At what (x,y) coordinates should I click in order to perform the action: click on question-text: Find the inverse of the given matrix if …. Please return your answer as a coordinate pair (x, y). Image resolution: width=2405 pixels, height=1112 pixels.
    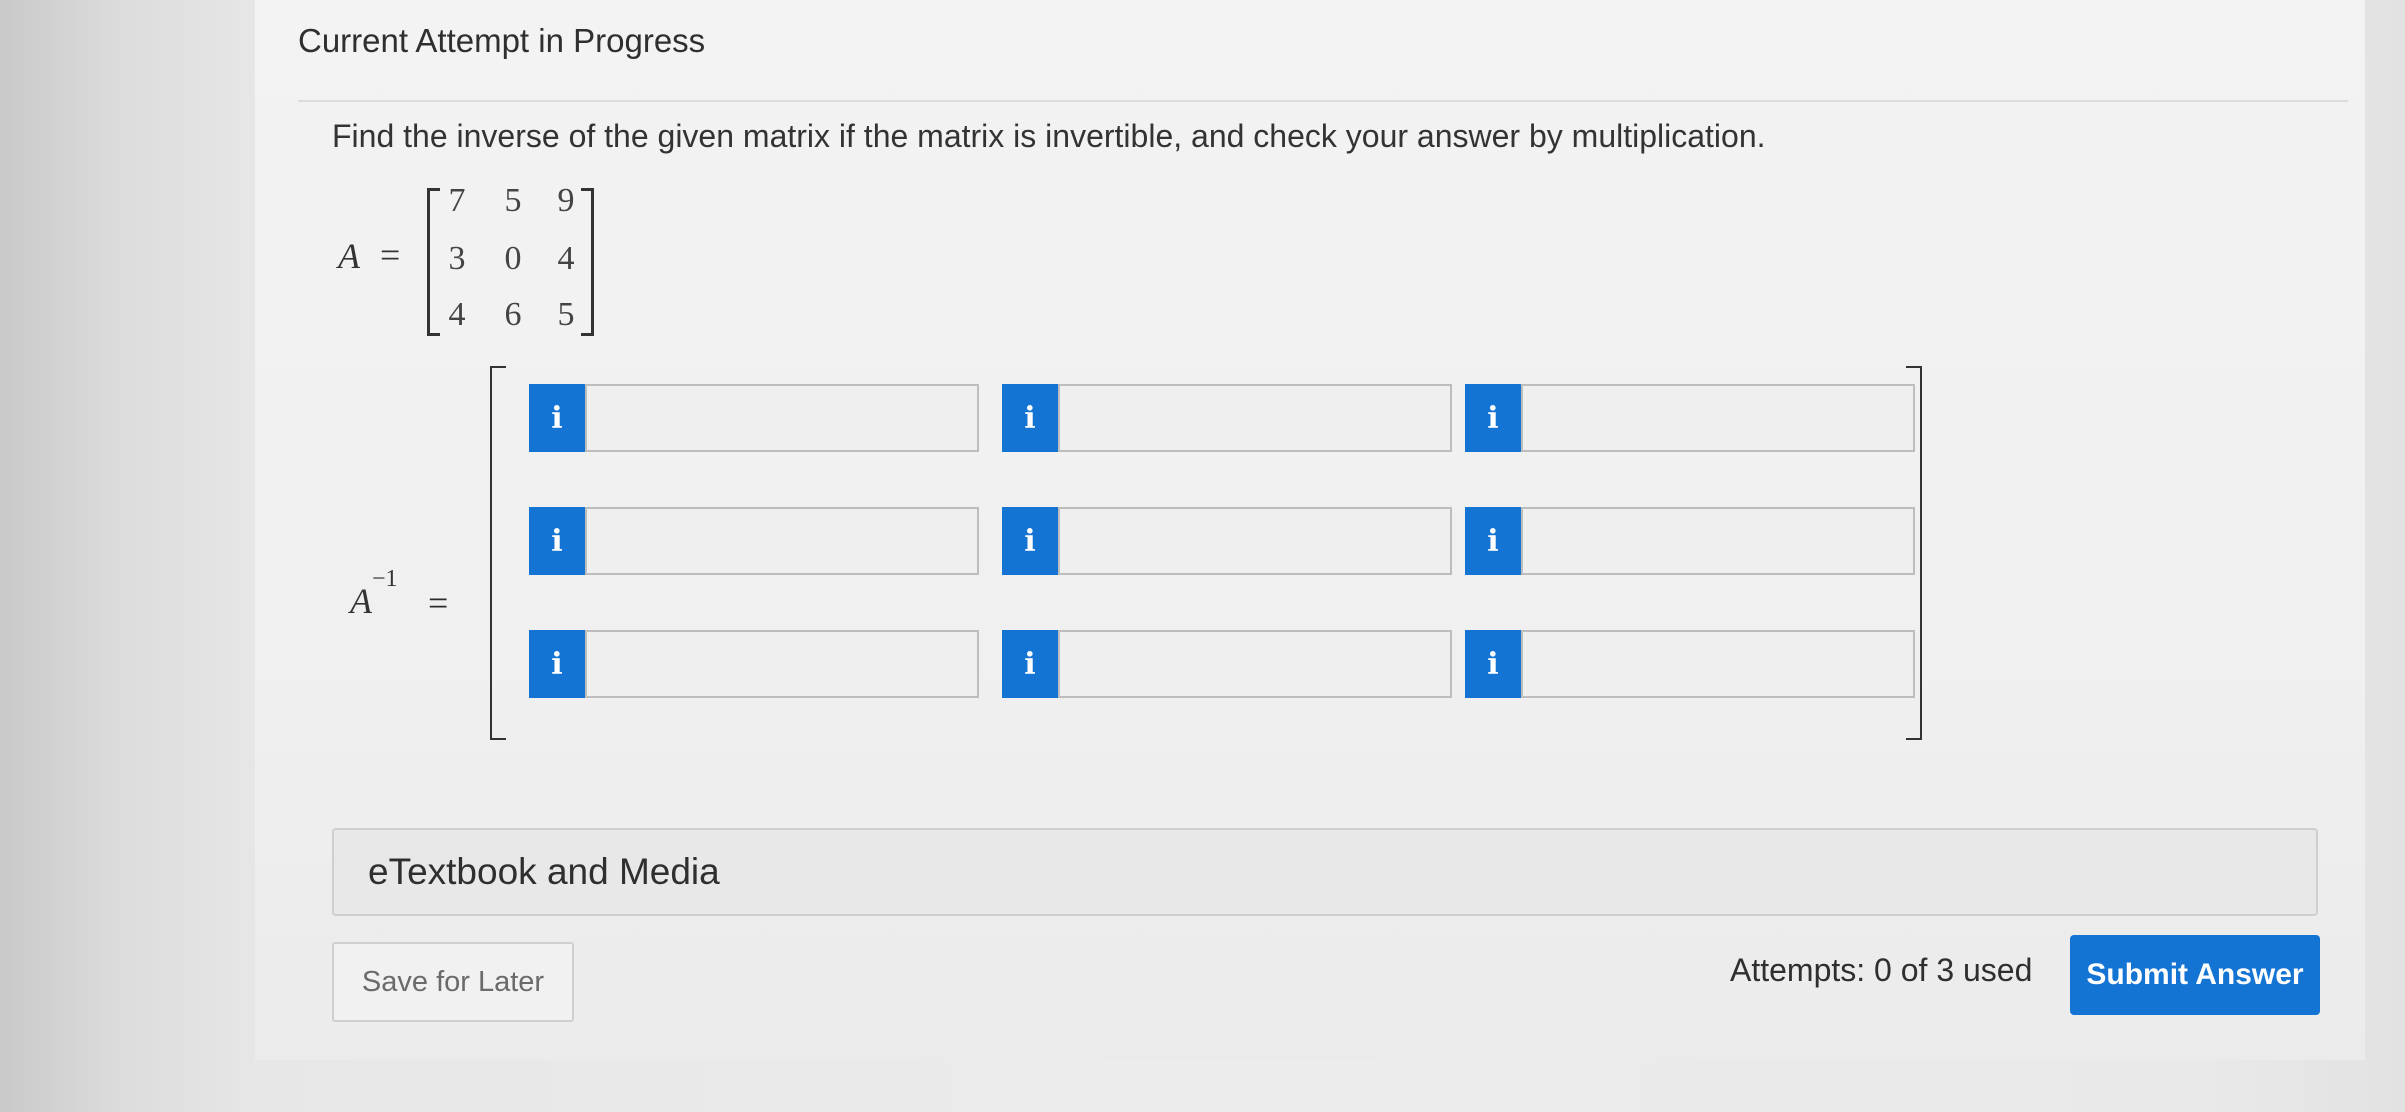
    Looking at the image, I should click on (1049, 136).